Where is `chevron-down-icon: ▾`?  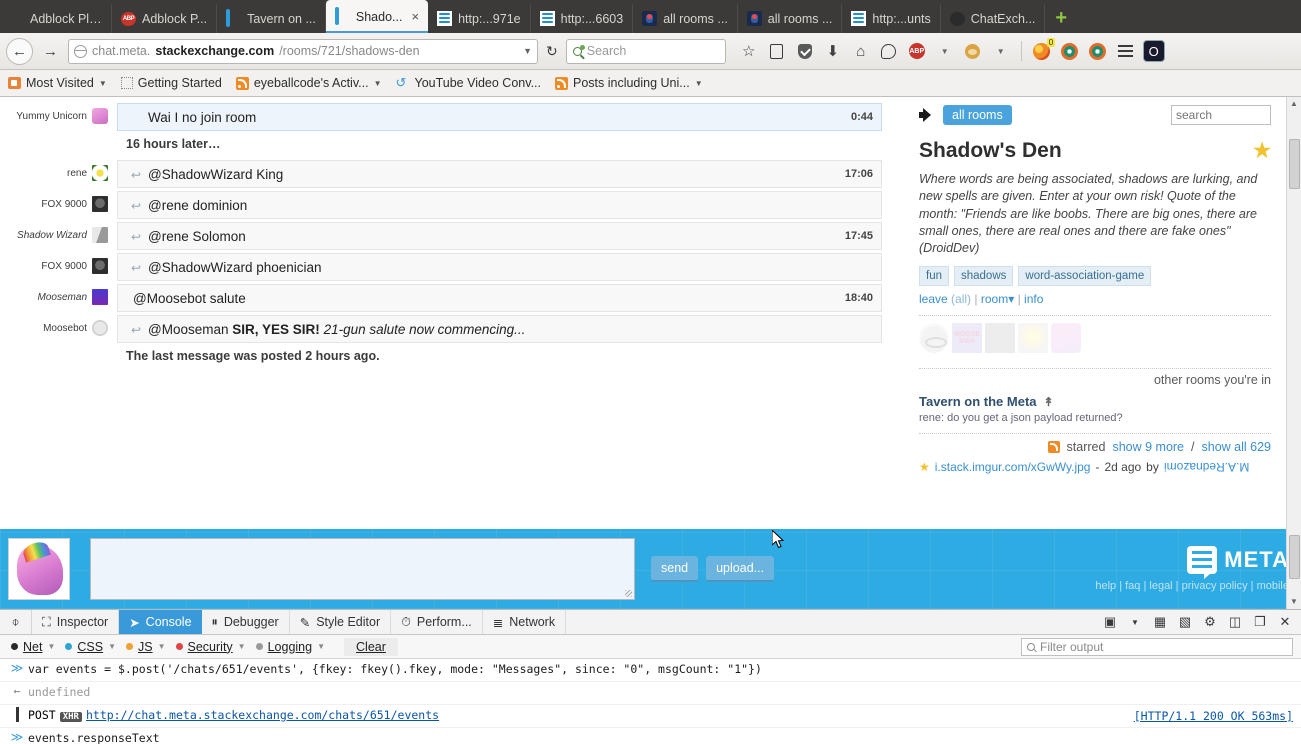
chevron-down-icon: ▾ is located at coordinates (1011, 299).